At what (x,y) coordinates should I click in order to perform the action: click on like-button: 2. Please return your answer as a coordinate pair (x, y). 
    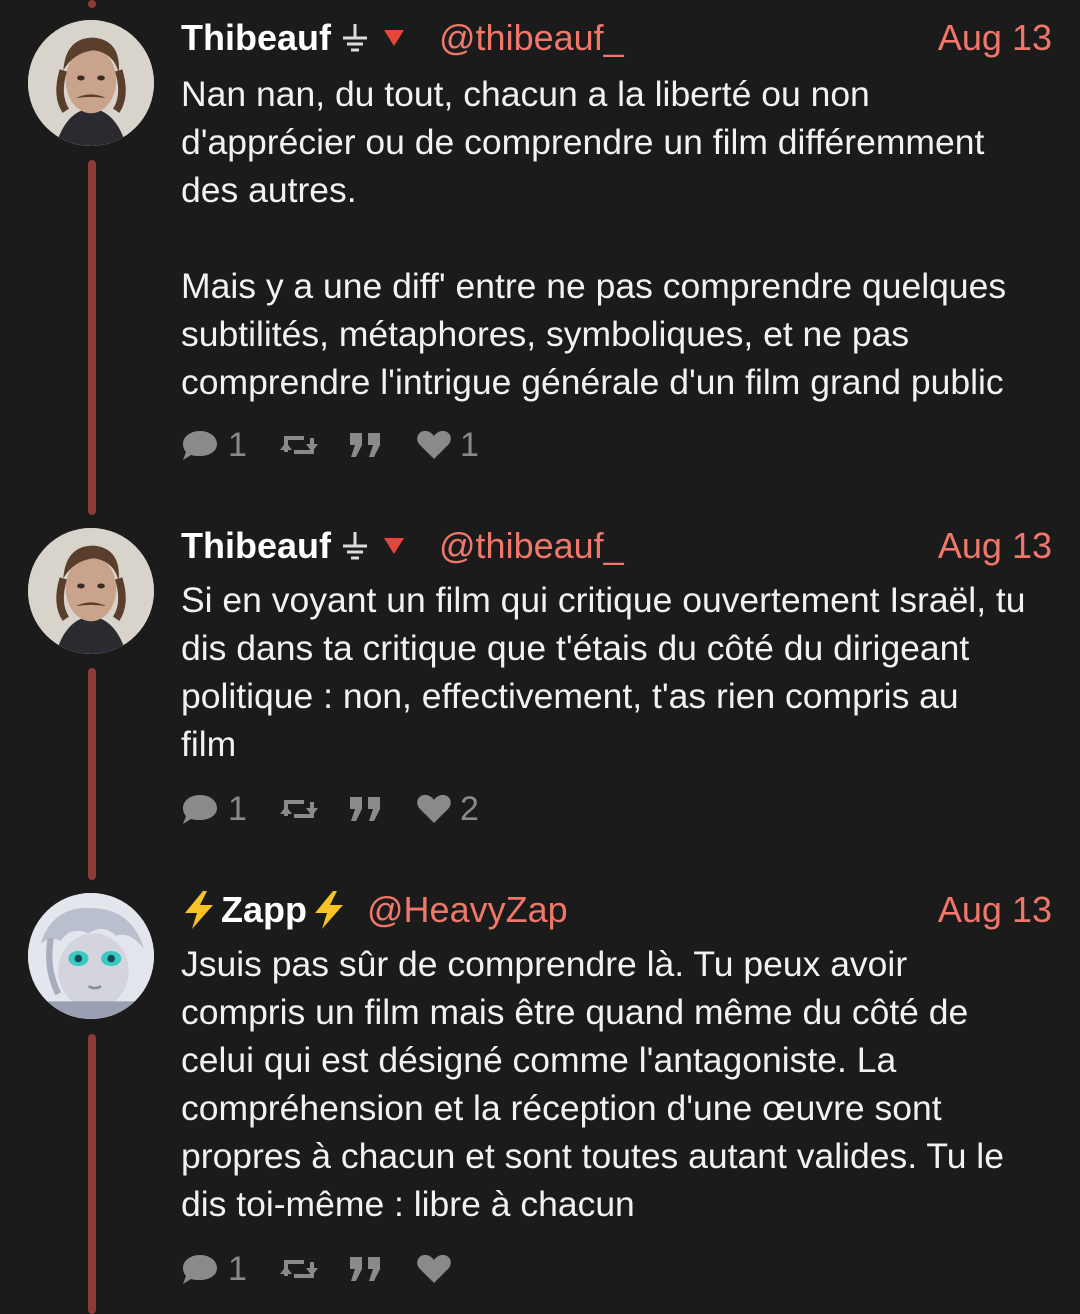
    Looking at the image, I should click on (448, 809).